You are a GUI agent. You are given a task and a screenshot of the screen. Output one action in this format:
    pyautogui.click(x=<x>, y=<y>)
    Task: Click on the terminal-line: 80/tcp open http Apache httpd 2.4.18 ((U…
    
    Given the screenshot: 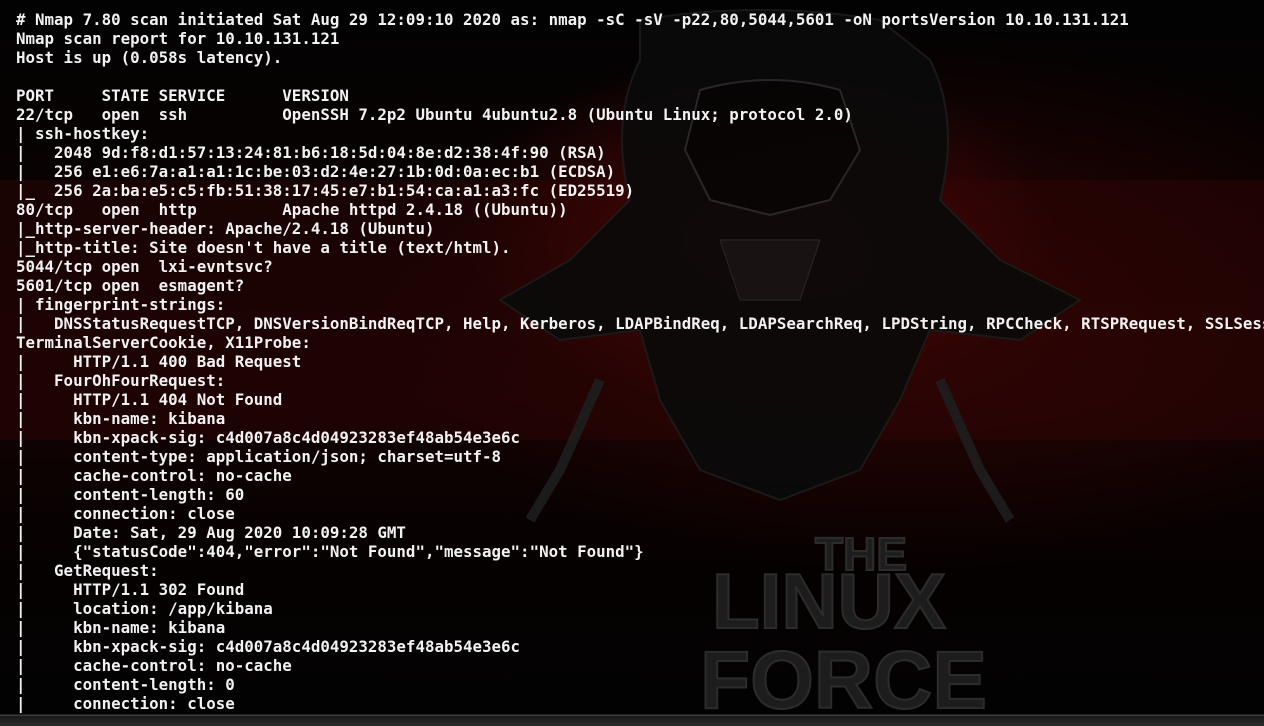 What is the action you would take?
    pyautogui.click(x=292, y=209)
    